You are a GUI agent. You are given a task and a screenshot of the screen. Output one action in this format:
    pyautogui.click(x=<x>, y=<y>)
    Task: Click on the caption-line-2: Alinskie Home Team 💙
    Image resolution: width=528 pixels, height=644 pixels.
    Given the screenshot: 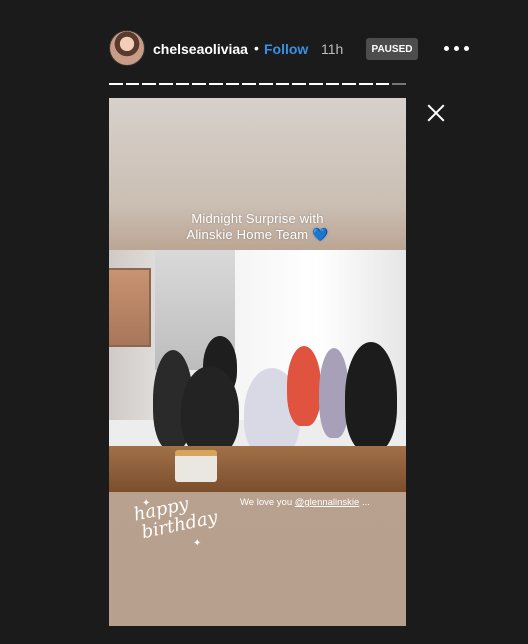 What is the action you would take?
    pyautogui.click(x=257, y=234)
    